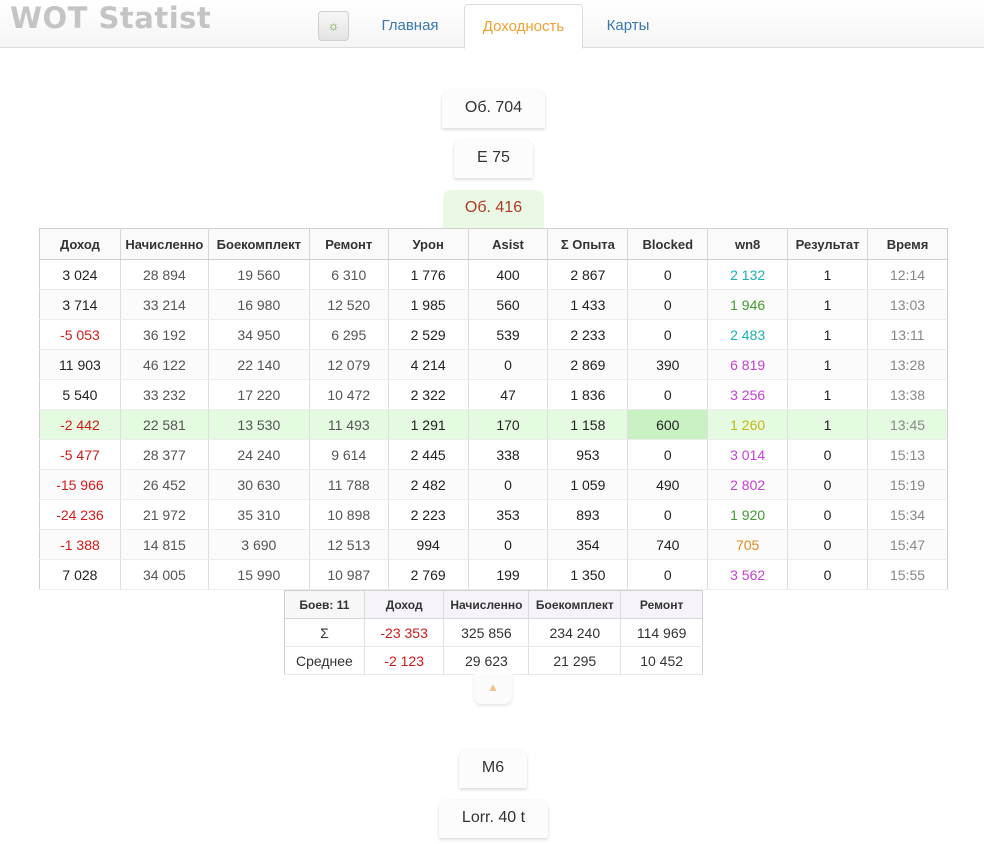 The height and width of the screenshot is (844, 984). I want to click on assist-cell: 539, so click(507, 334).